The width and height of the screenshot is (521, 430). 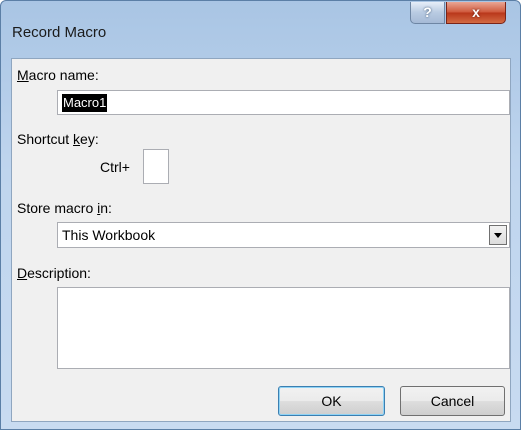 I want to click on close-icon: x, so click(x=476, y=12).